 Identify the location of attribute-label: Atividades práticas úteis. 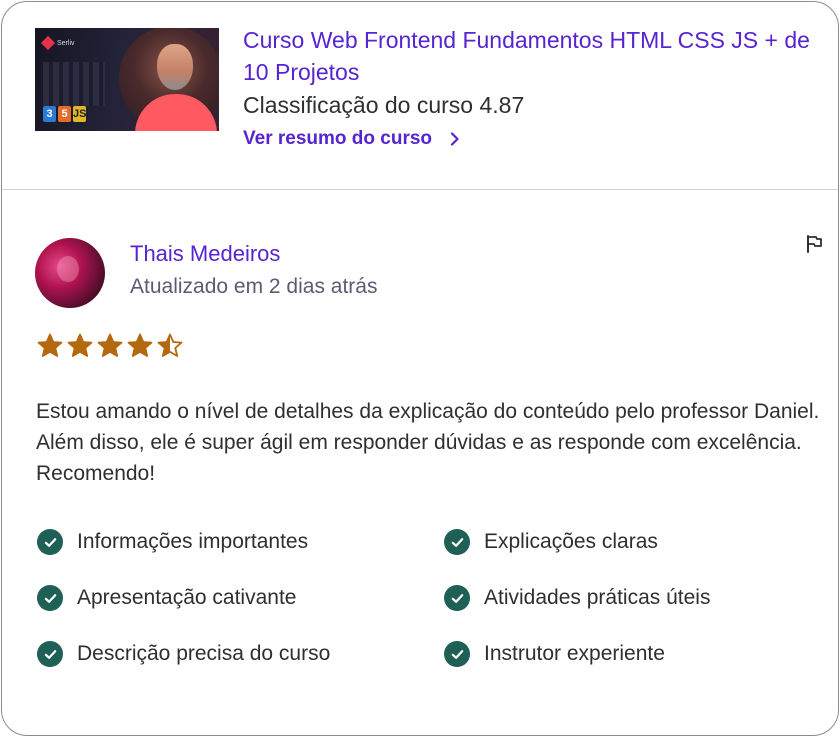
(597, 597).